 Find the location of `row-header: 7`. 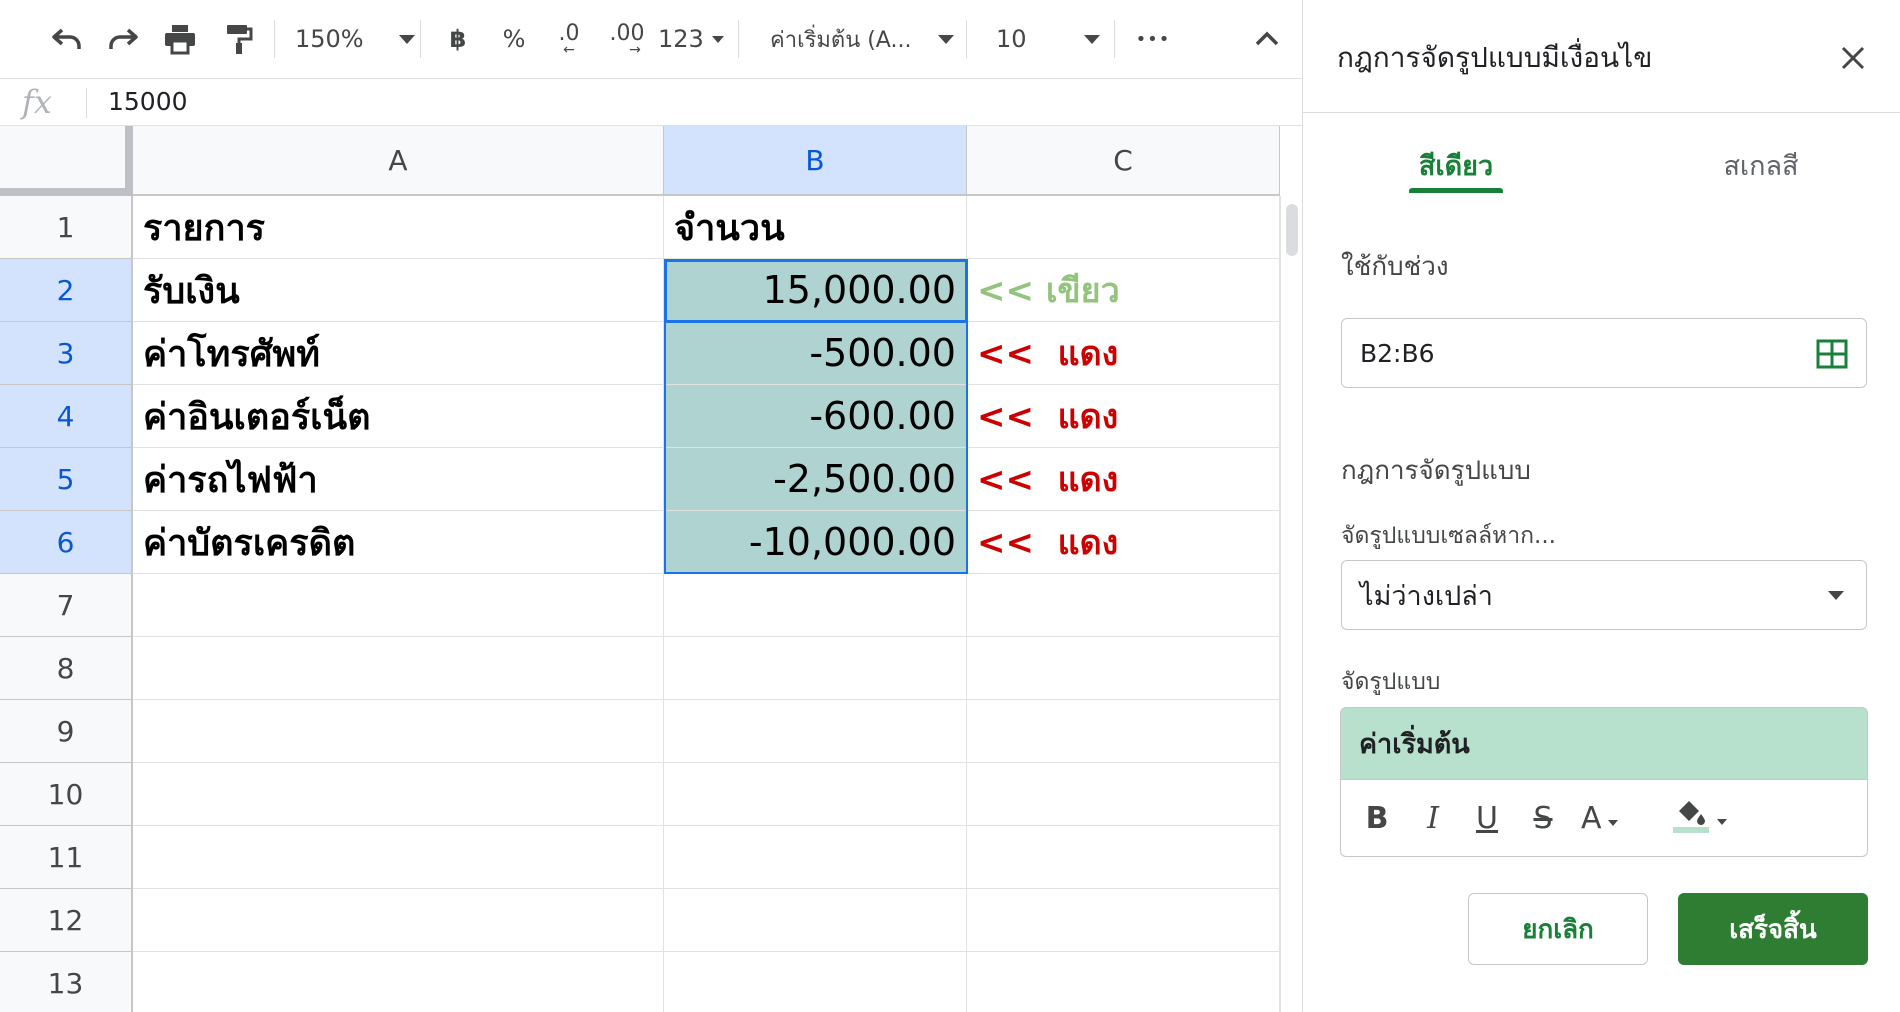

row-header: 7 is located at coordinates (66, 605).